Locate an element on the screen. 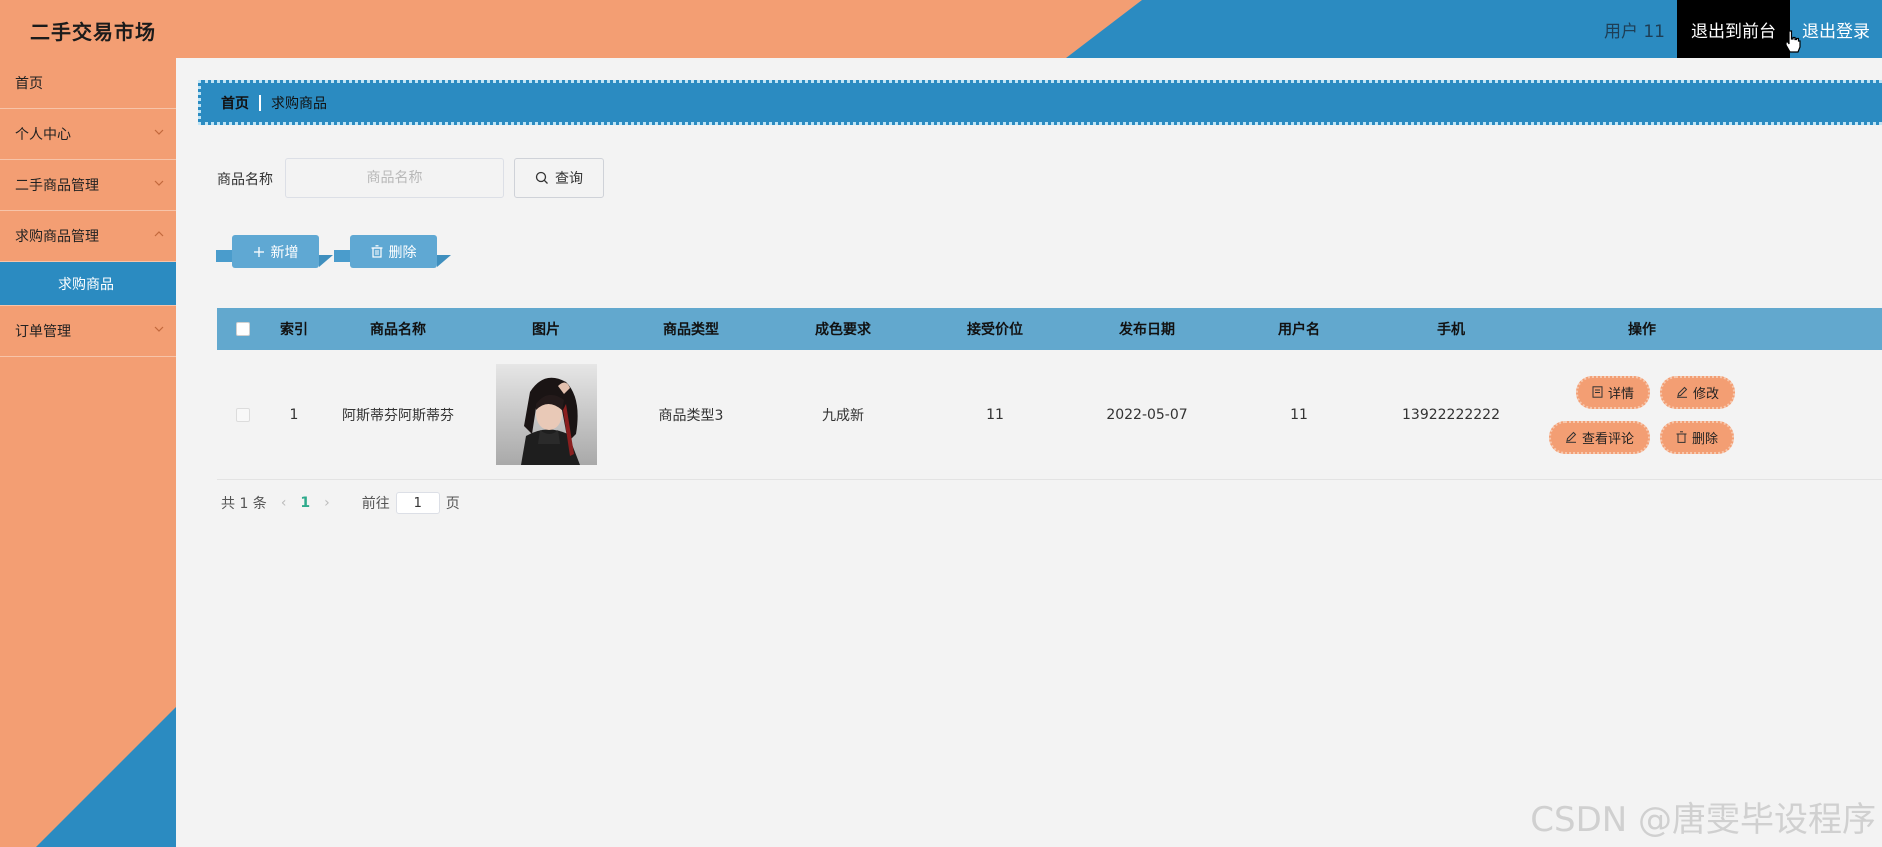 The height and width of the screenshot is (847, 1882). view-comments-button-label: 查看评论 is located at coordinates (1607, 439).